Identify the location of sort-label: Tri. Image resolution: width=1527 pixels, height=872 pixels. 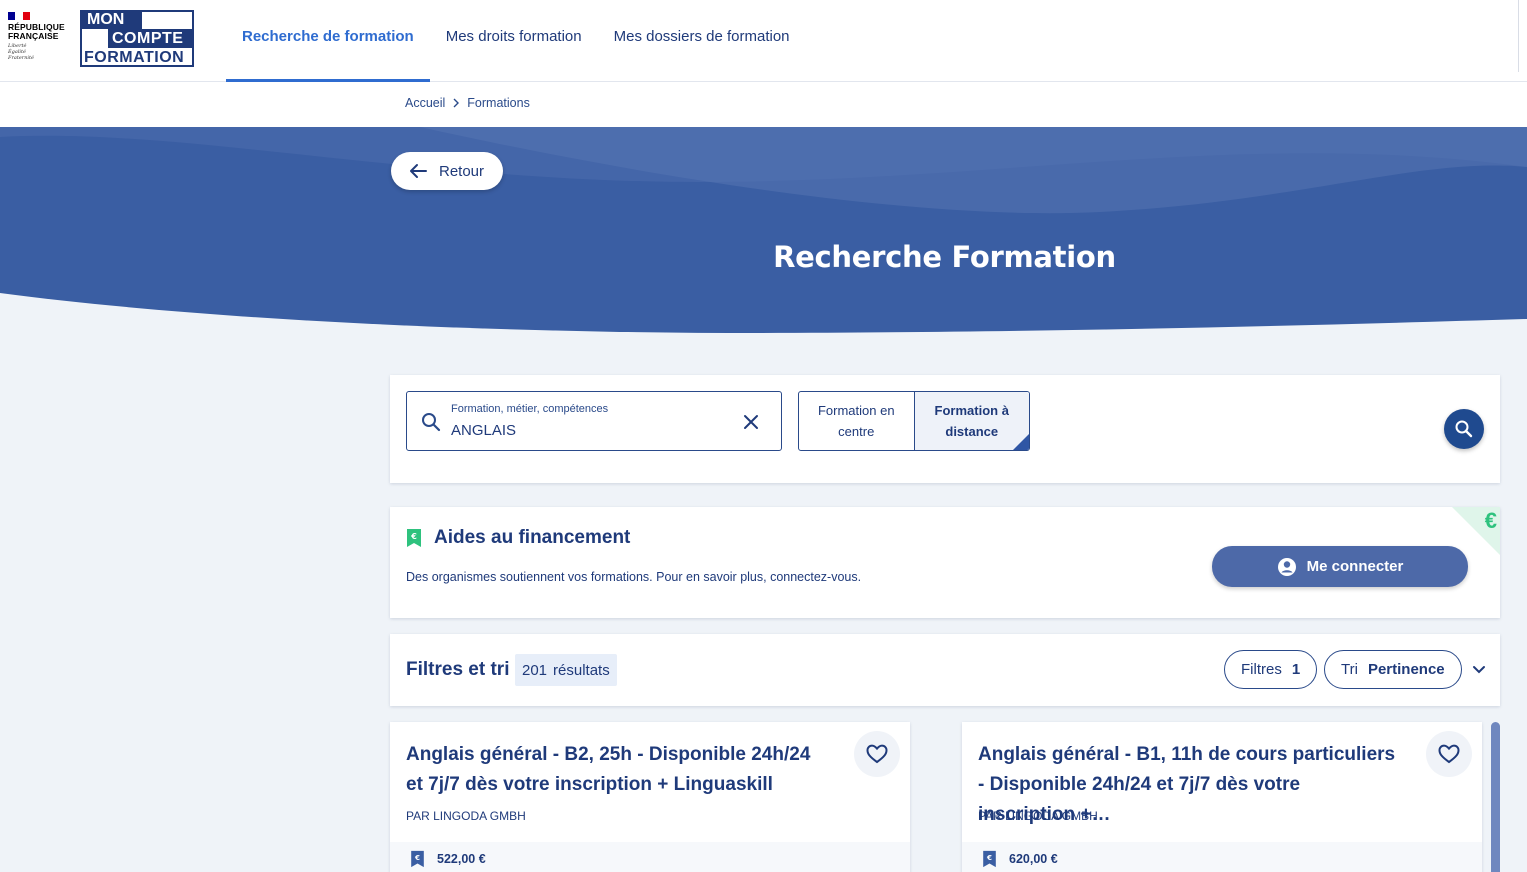
(1349, 669).